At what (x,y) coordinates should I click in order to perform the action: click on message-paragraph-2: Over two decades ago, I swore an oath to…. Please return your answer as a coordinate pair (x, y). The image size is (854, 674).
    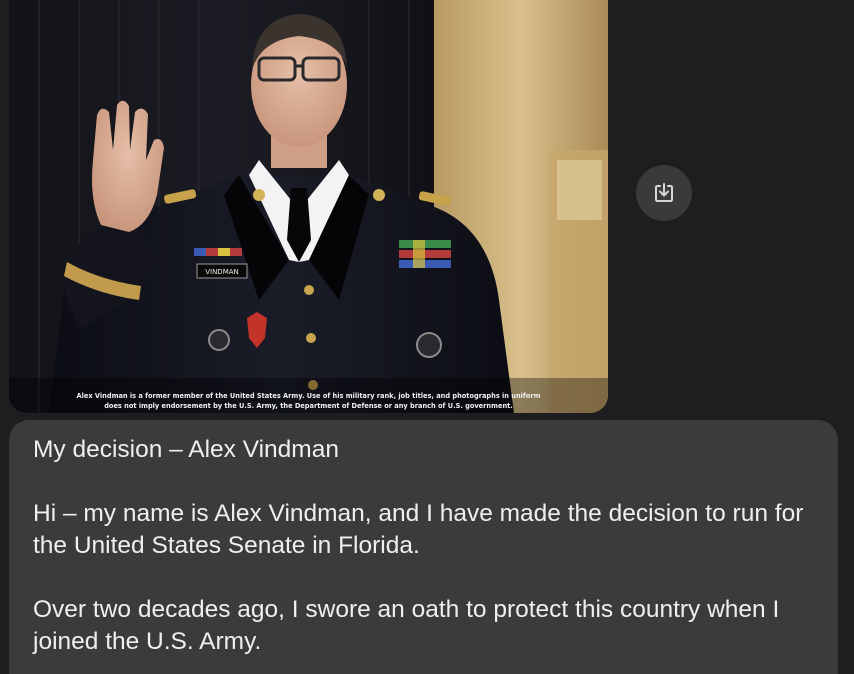
    Looking at the image, I should click on (406, 625).